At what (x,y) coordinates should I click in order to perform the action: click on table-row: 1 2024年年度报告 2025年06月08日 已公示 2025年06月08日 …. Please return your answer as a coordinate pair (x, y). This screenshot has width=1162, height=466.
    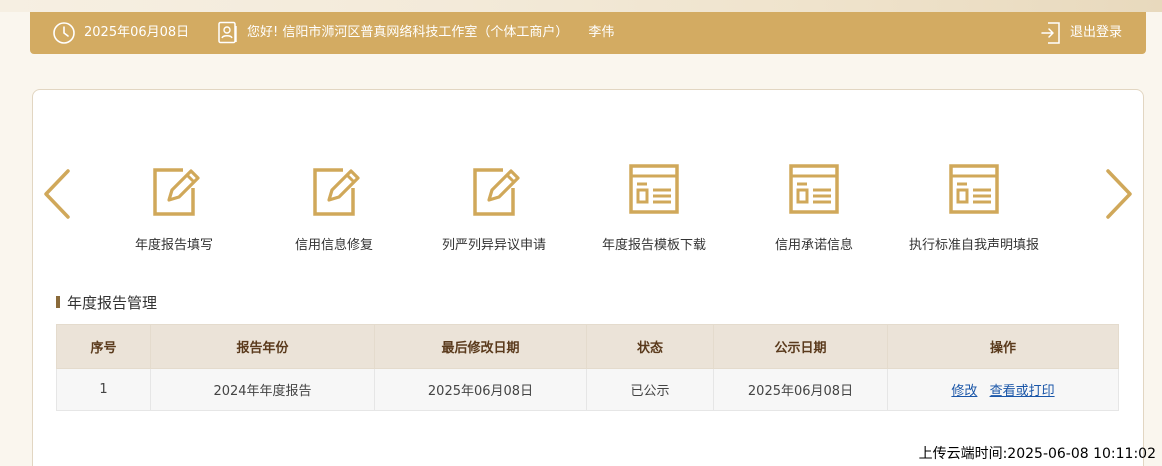
    Looking at the image, I should click on (587, 389).